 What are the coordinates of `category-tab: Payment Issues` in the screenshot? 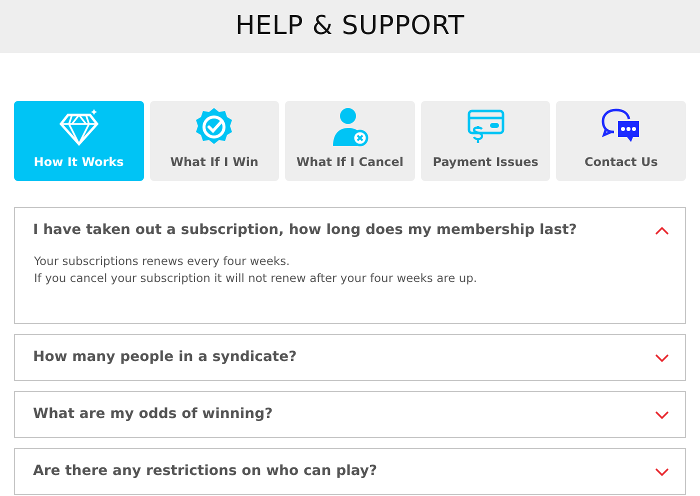 It's located at (485, 141).